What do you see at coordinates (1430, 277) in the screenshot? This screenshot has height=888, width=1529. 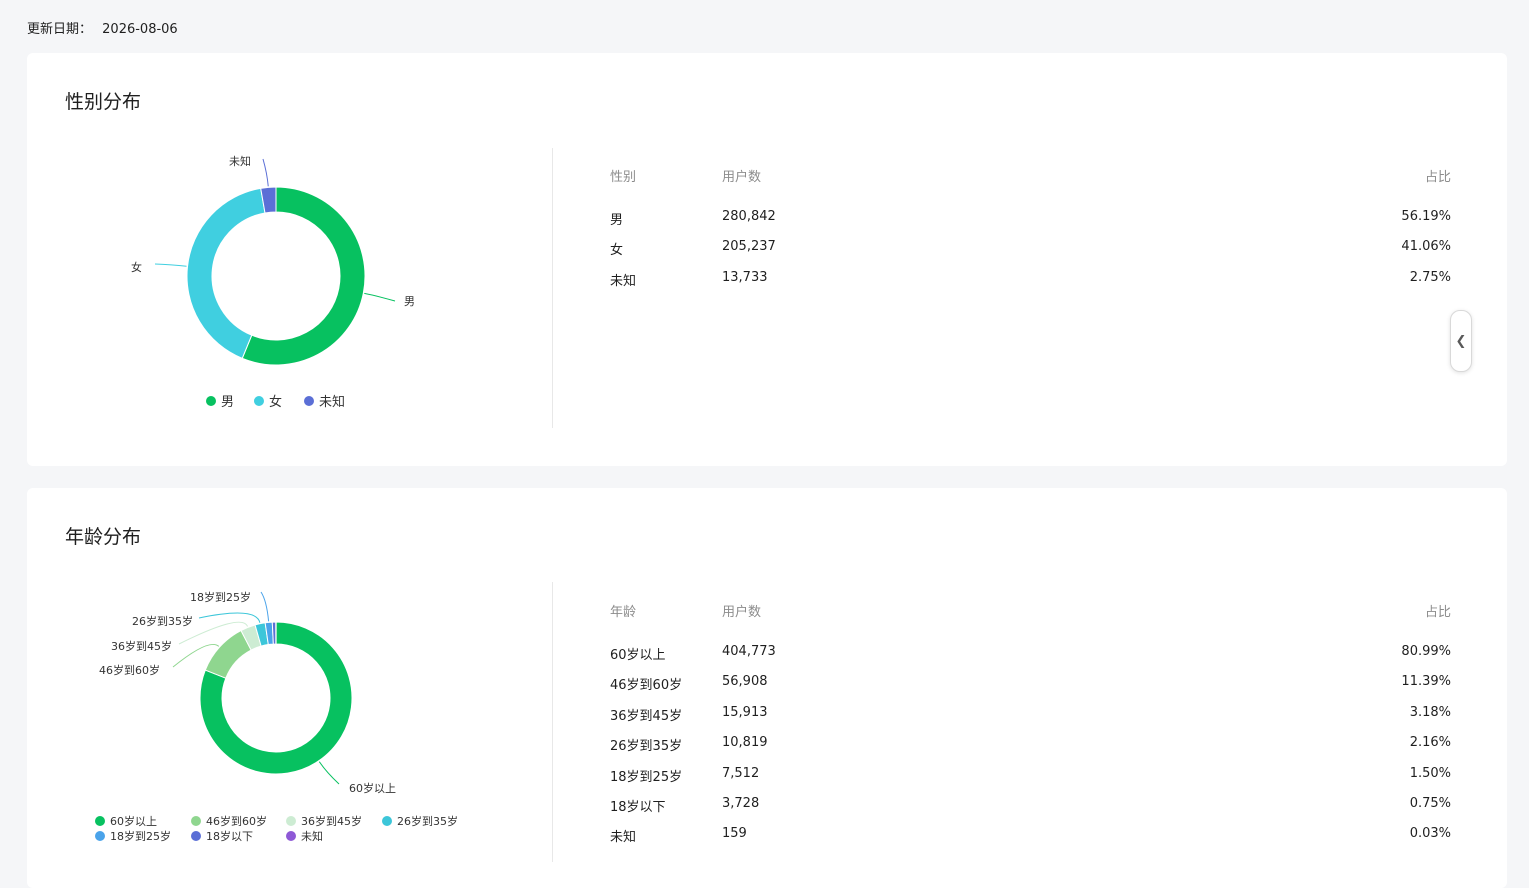 I see `gender-ratio-cell: 2.75%` at bounding box center [1430, 277].